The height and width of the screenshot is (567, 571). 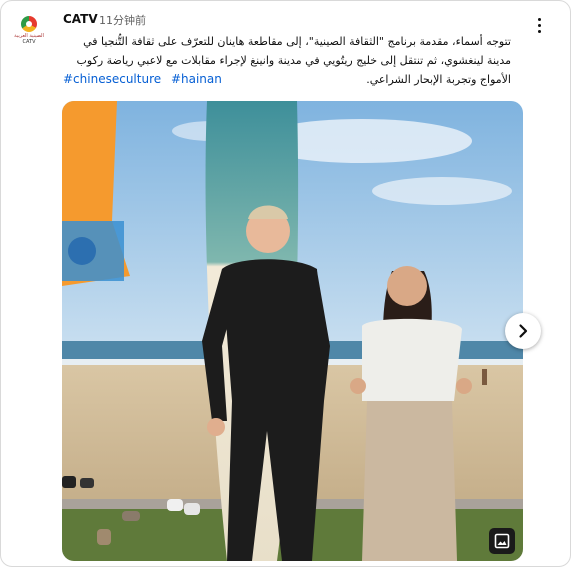 What do you see at coordinates (29, 24) in the screenshot?
I see `channel-logo-icon` at bounding box center [29, 24].